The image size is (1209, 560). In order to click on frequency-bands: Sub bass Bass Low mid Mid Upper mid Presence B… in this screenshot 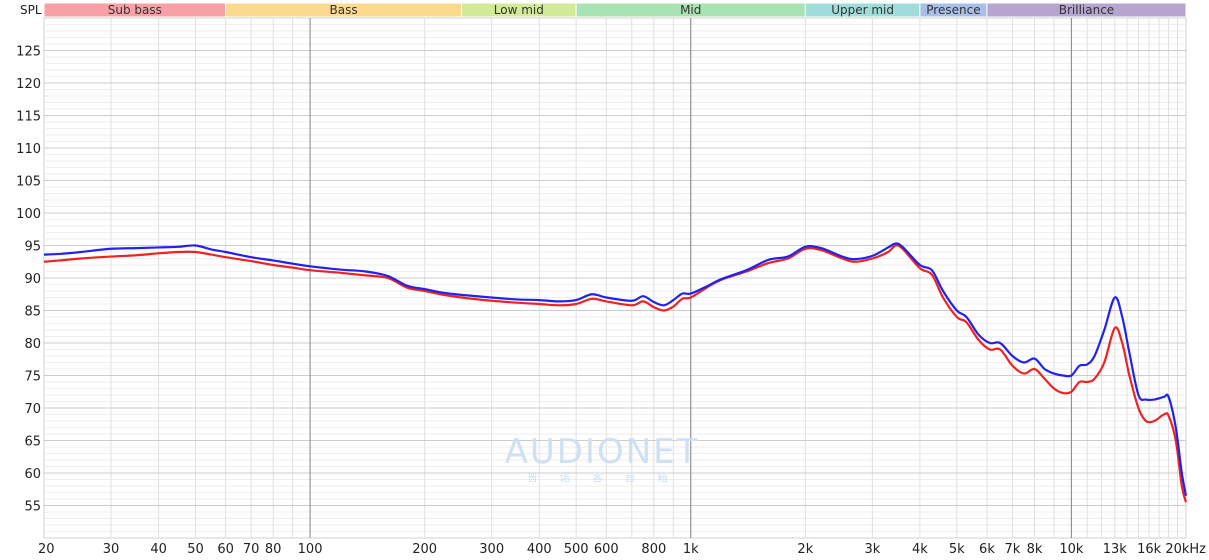, I will do `click(615, 10)`.